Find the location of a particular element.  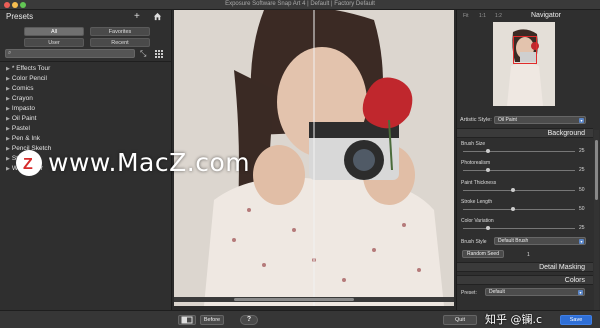

artistic-style-value: Oil Paint is located at coordinates (507, 120).